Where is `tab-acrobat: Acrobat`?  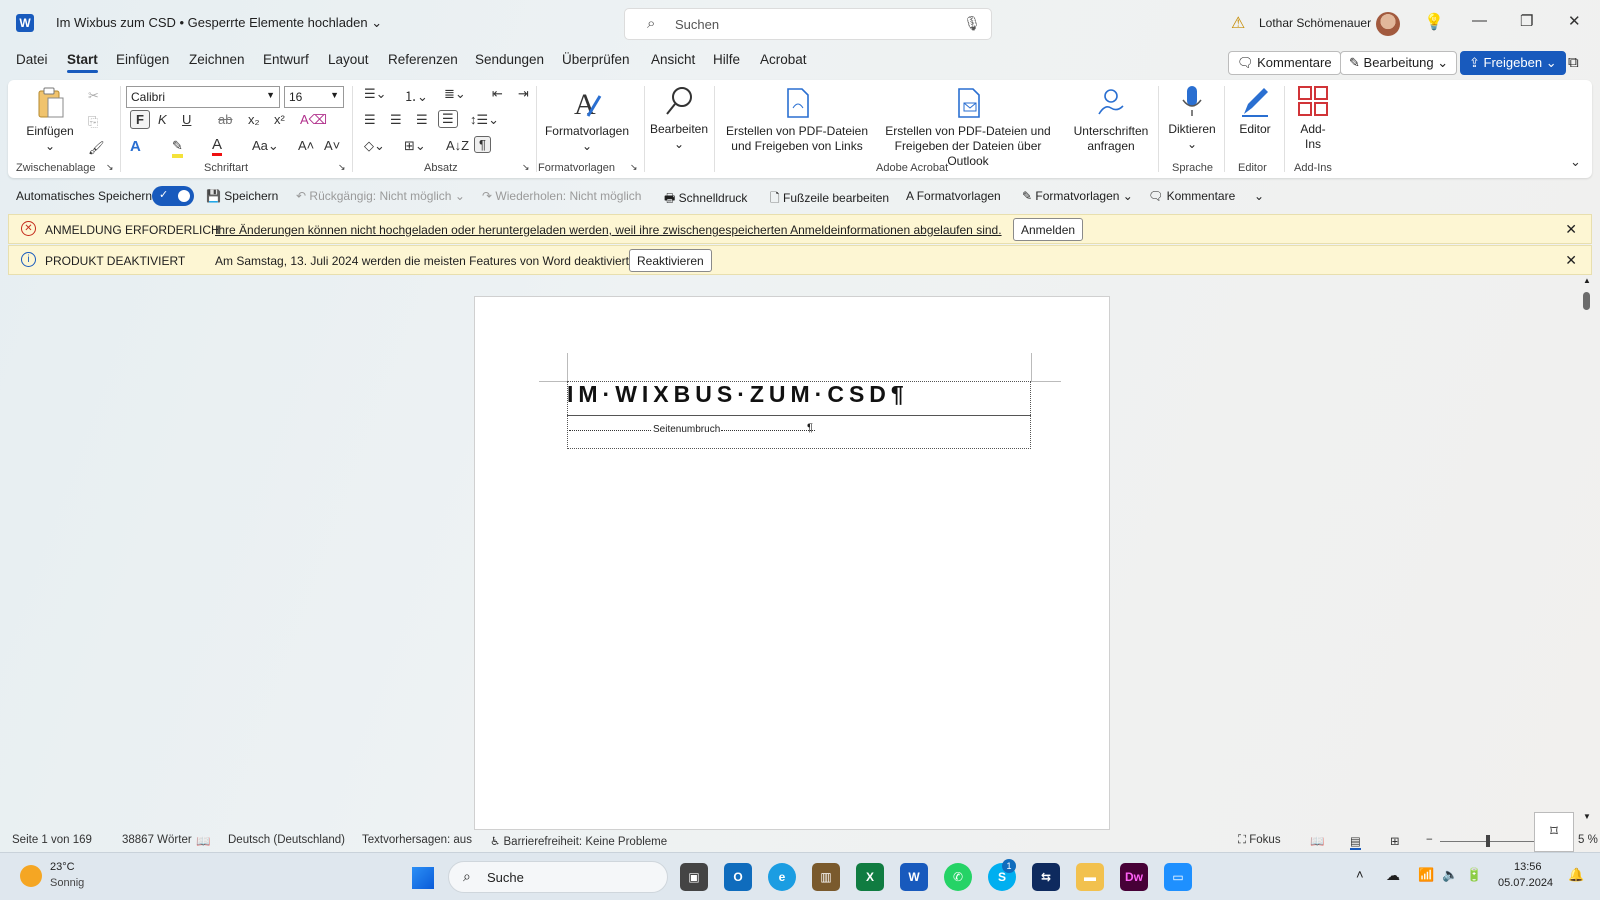
tab-acrobat: Acrobat is located at coordinates (783, 59).